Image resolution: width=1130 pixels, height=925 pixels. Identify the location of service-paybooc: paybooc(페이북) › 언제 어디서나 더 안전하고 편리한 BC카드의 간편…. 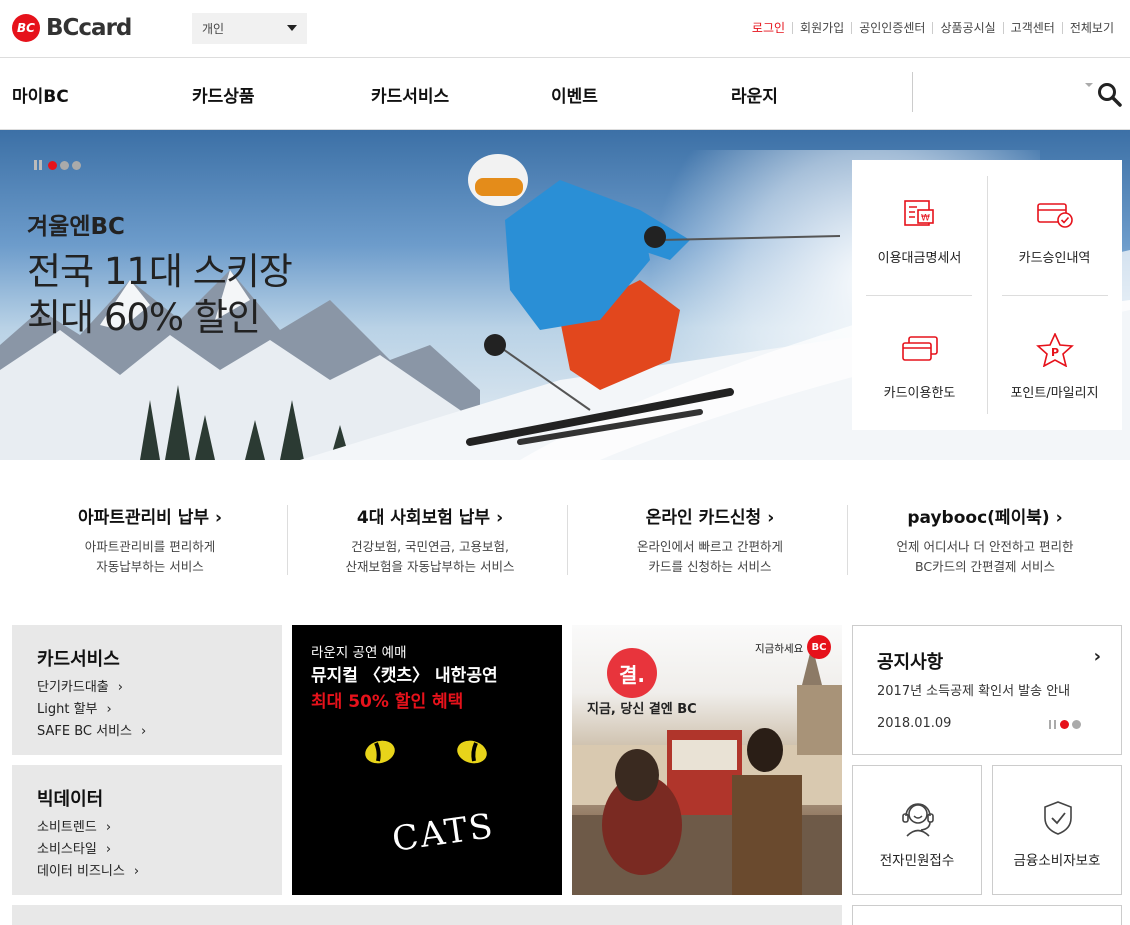
(985, 540).